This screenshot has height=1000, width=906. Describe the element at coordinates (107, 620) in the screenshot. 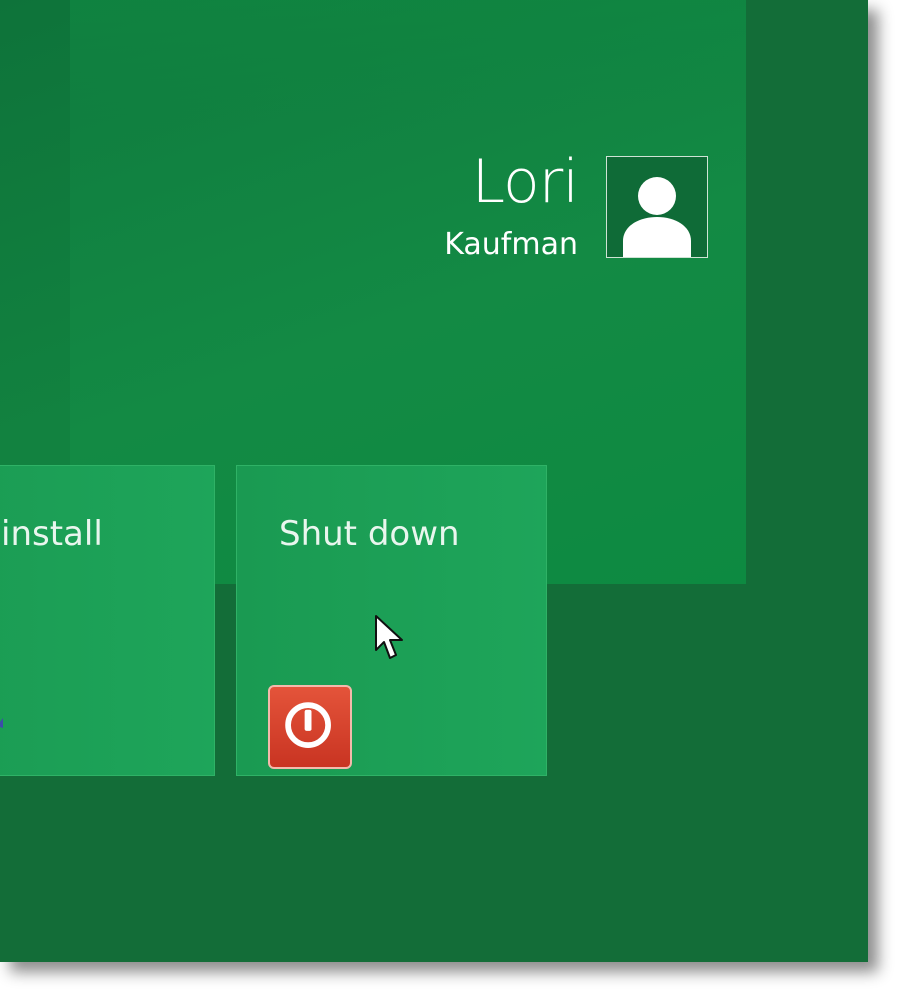

I see `uninstall-tile: install` at that location.